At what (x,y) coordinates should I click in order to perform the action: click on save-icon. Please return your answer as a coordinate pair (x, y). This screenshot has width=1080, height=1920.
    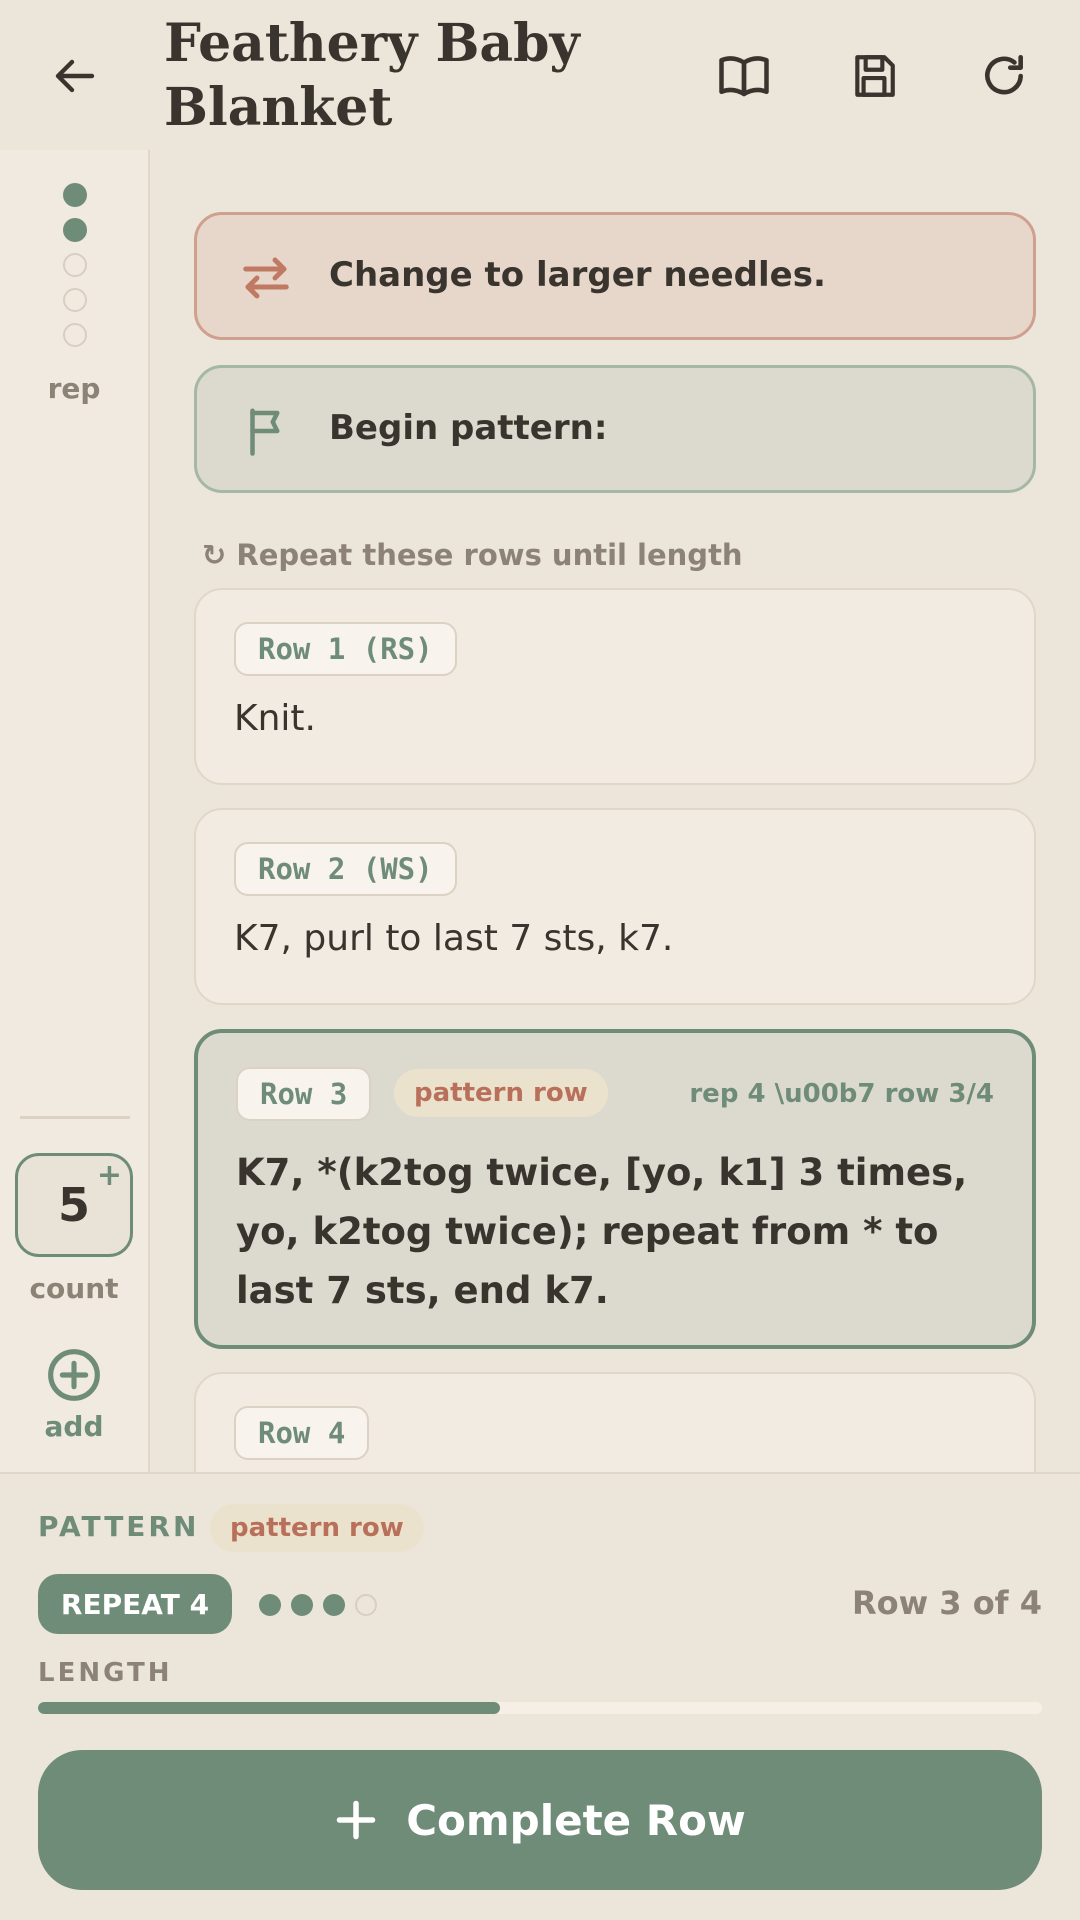
    Looking at the image, I should click on (875, 76).